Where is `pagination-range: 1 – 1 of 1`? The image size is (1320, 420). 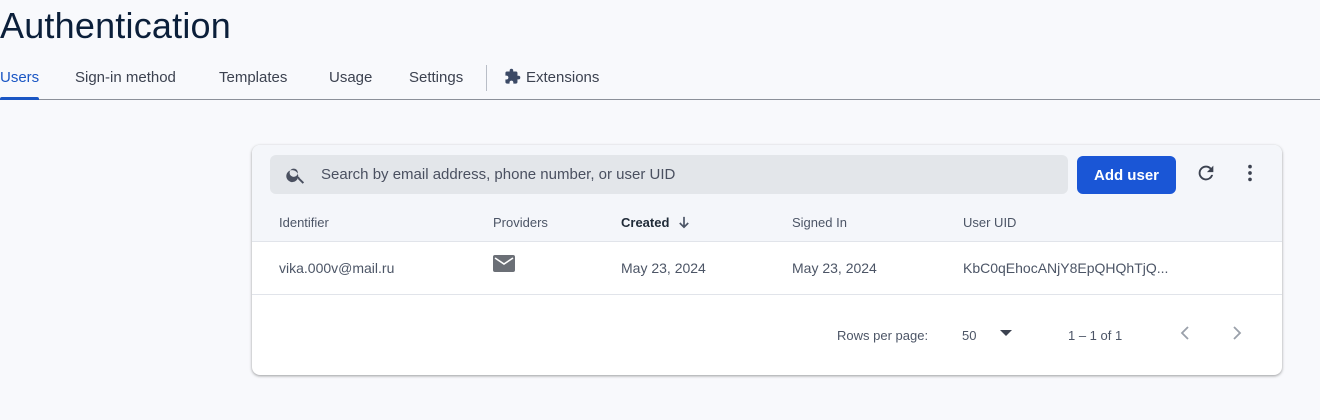
pagination-range: 1 – 1 of 1 is located at coordinates (1095, 335).